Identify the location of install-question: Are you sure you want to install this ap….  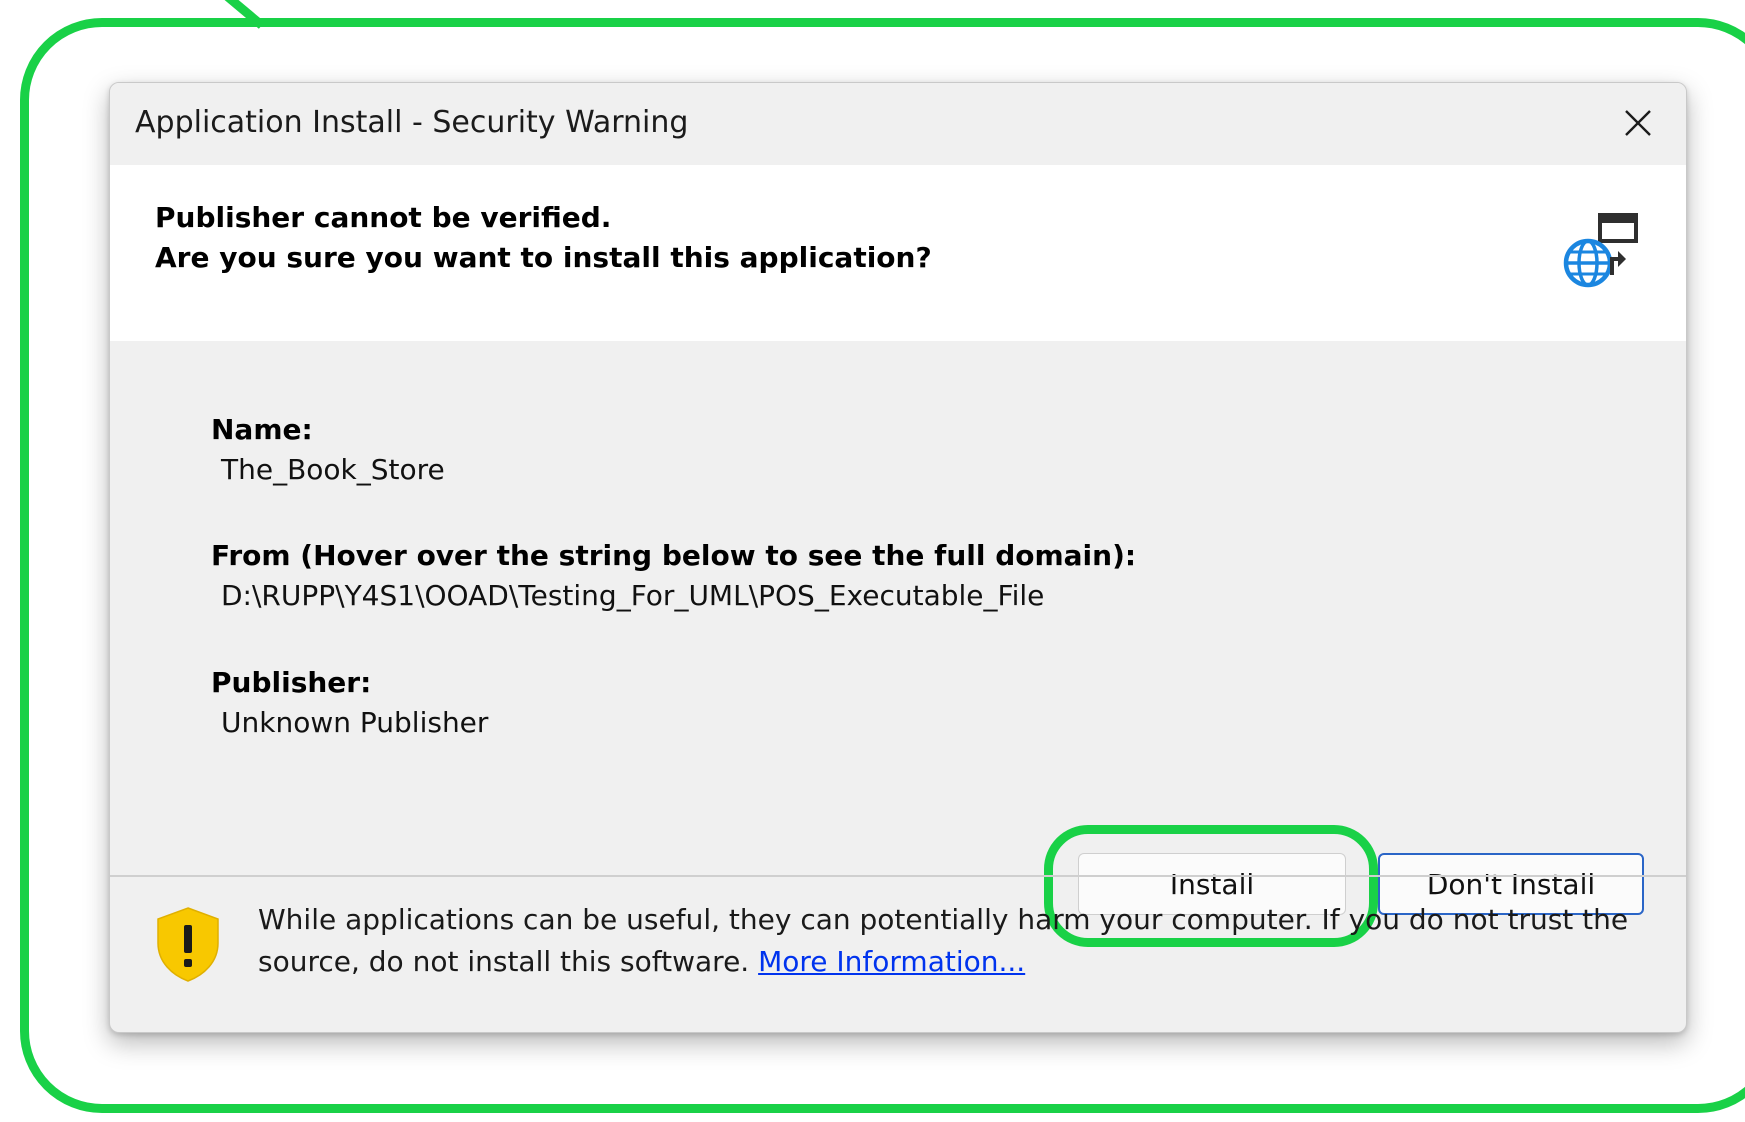
(543, 257).